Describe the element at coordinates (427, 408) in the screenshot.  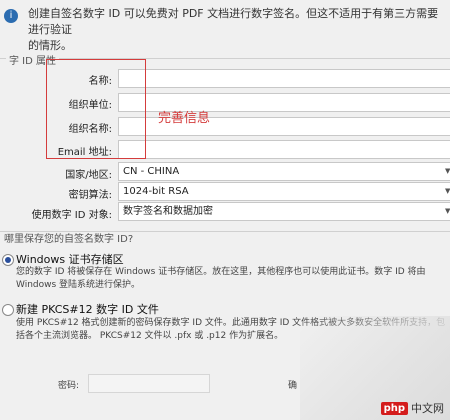
I see `watermark-text: 中文网` at that location.